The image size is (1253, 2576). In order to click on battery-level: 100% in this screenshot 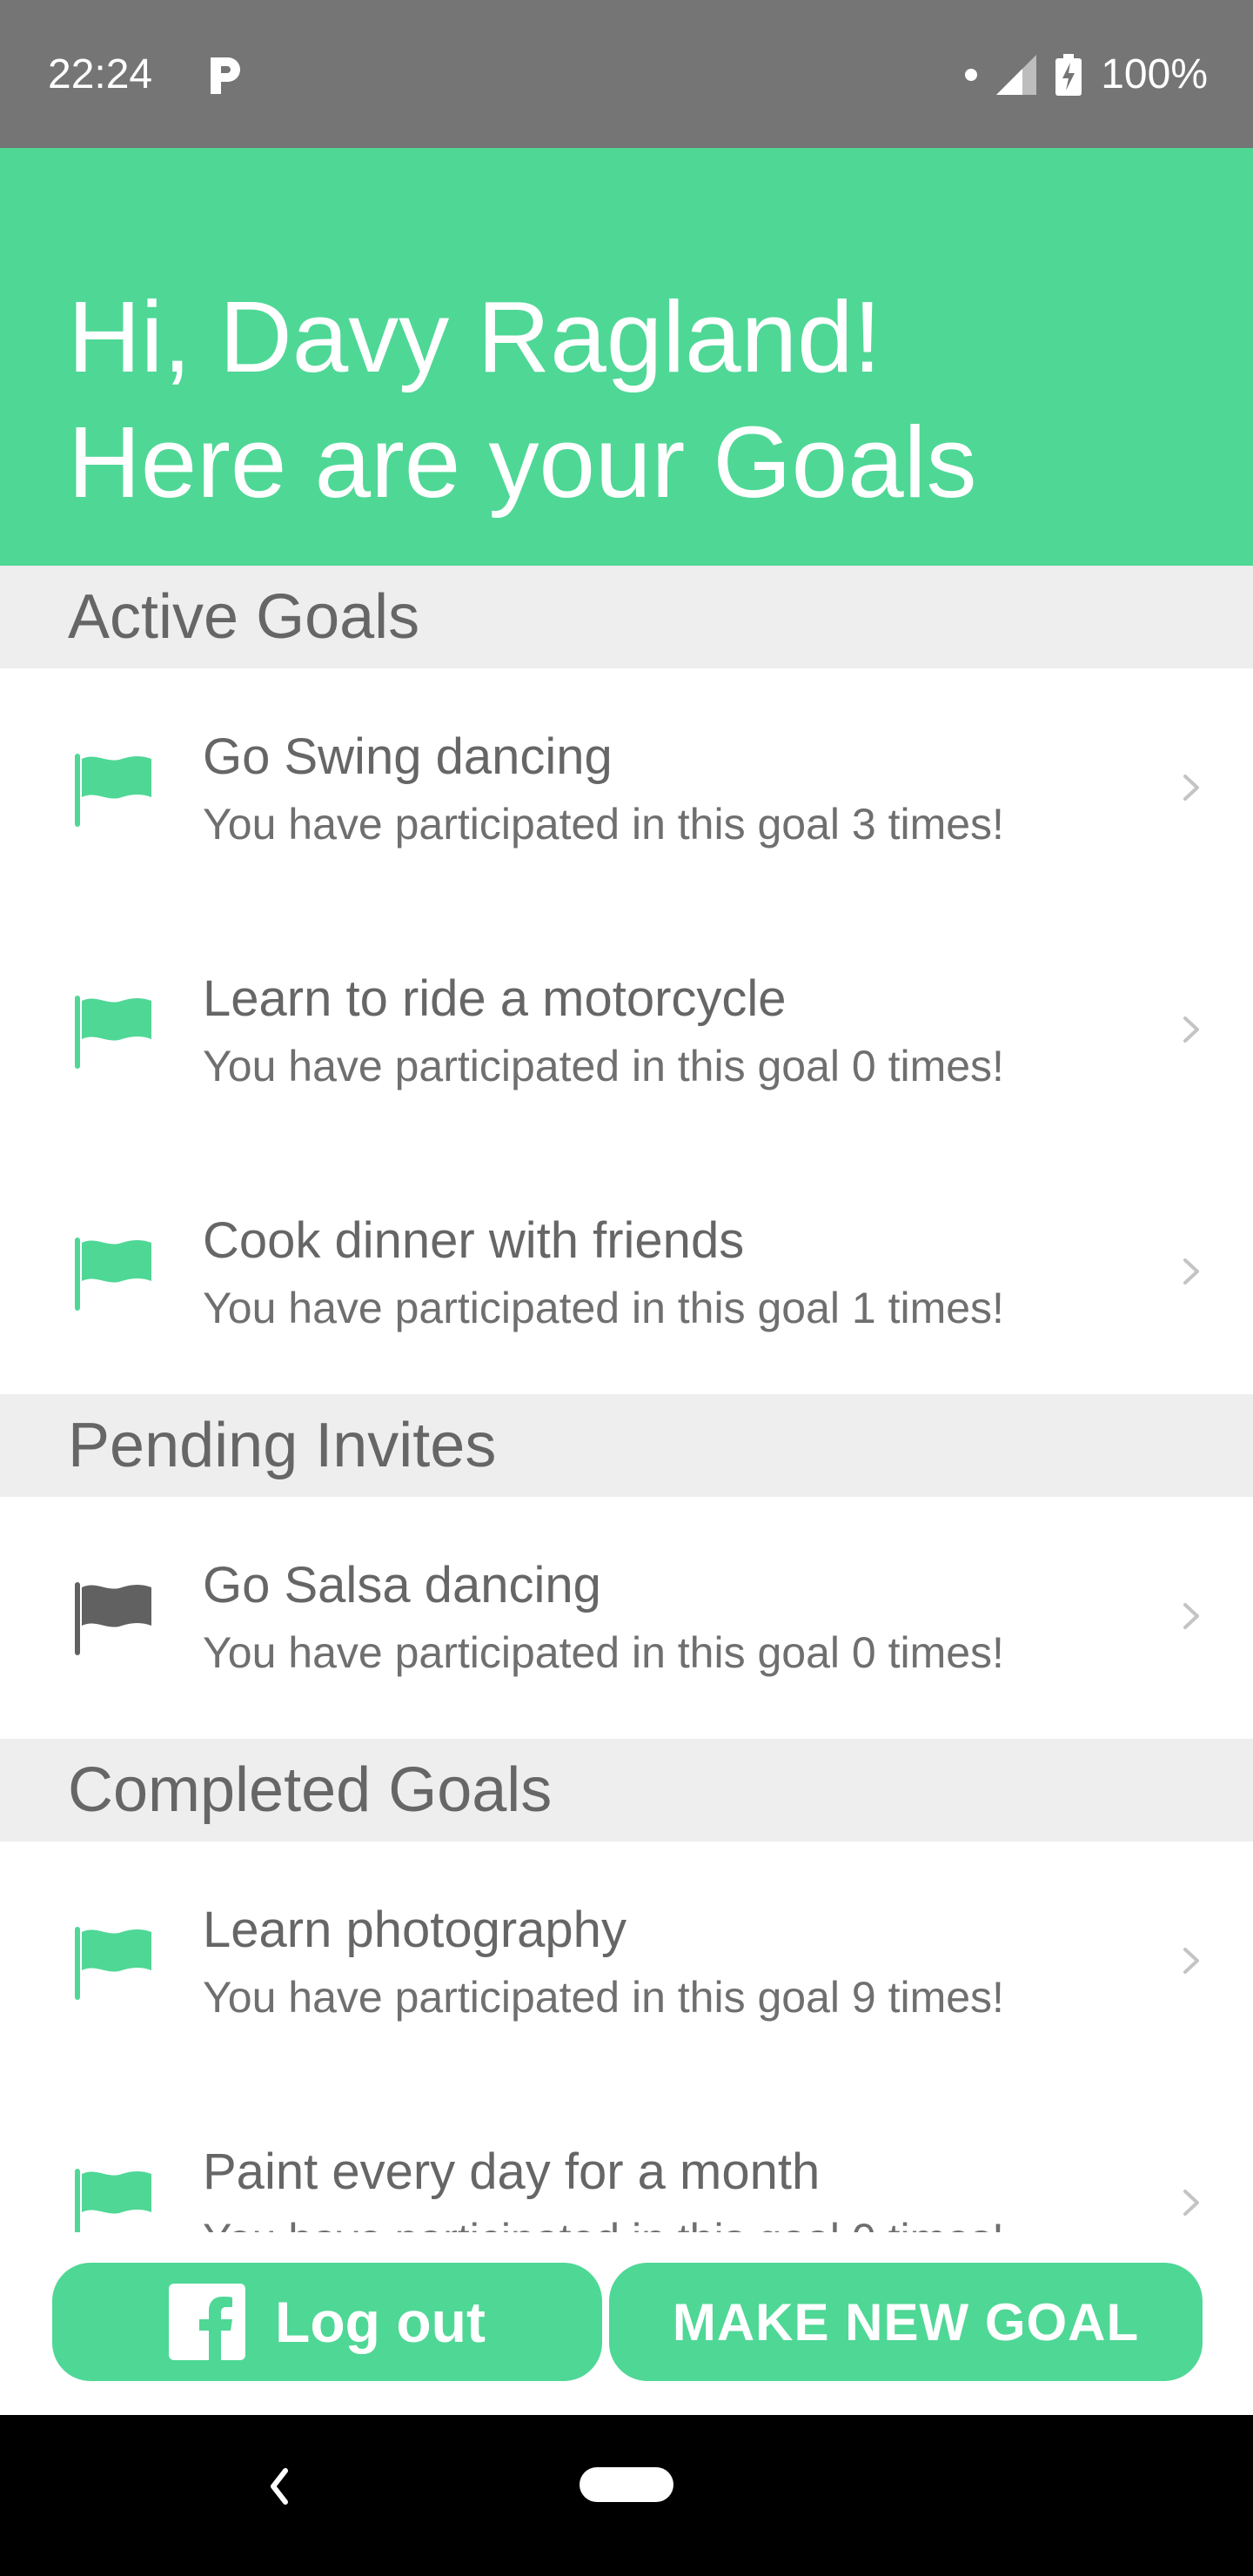, I will do `click(1154, 74)`.